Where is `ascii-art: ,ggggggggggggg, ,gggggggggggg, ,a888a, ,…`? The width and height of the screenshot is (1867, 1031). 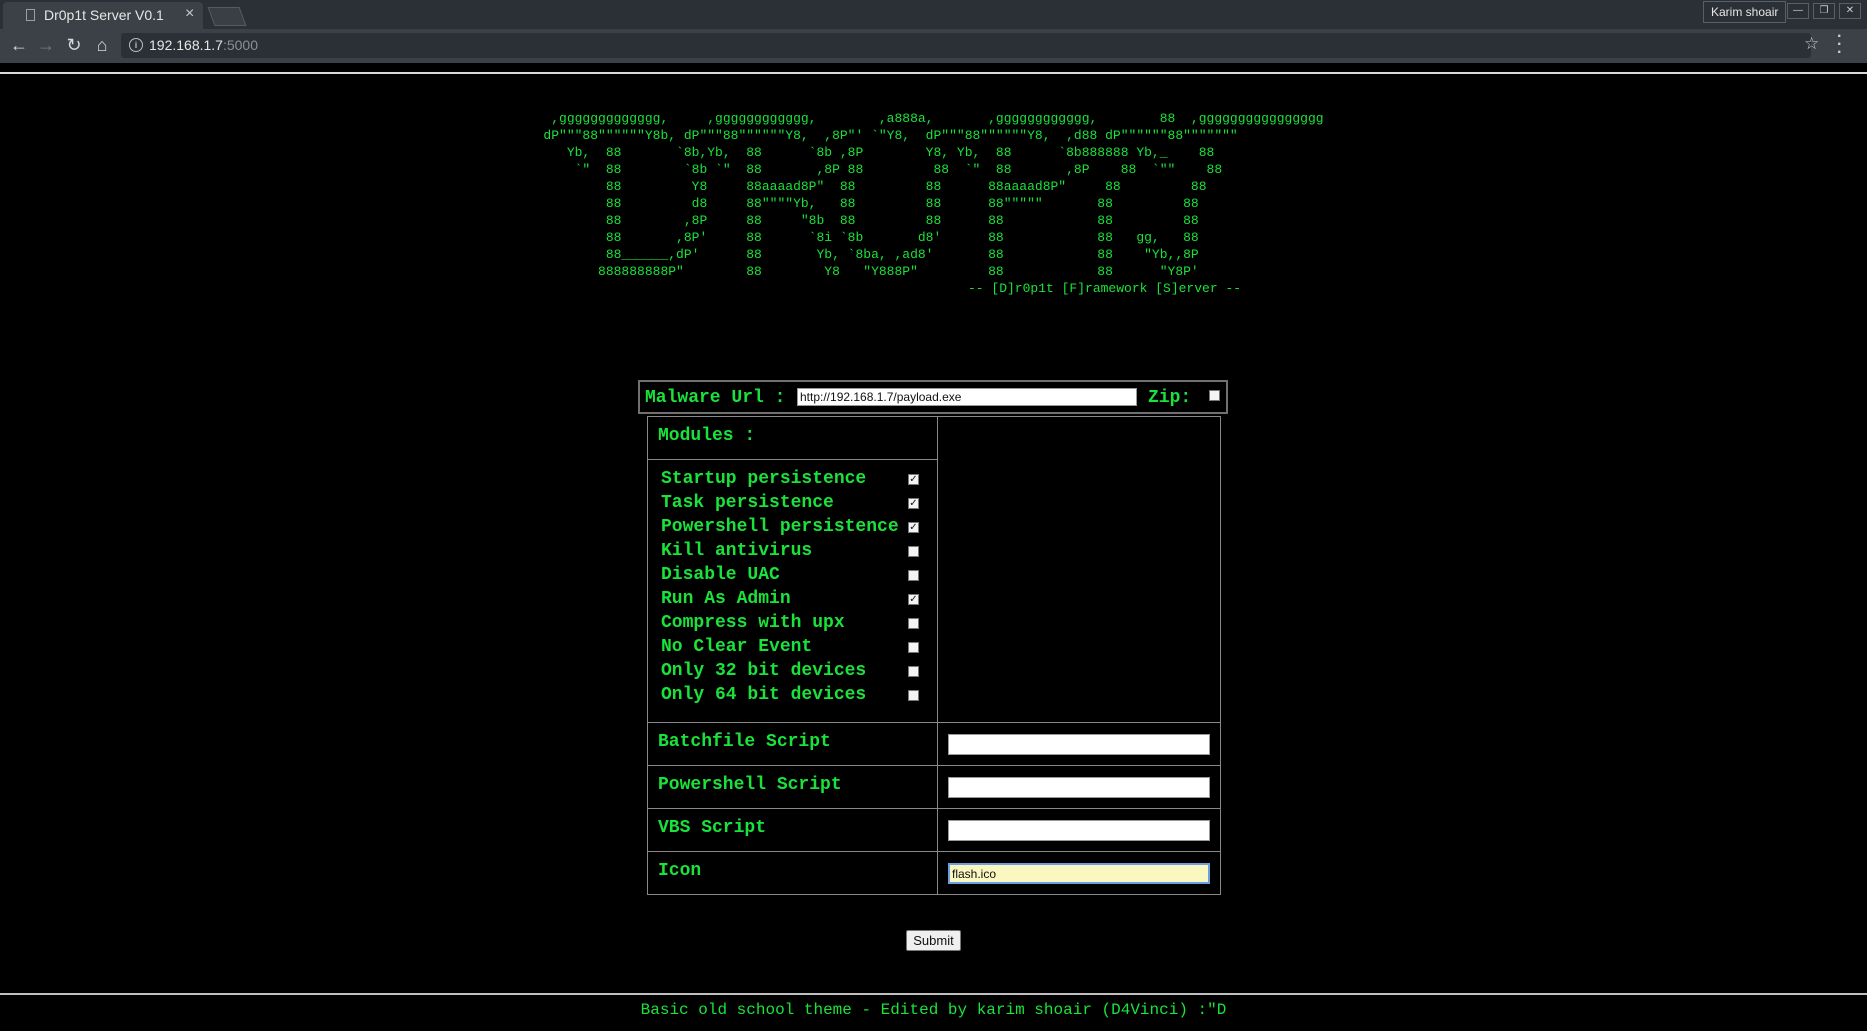 ascii-art: ,ggggggggggggg, ,gggggggggggg, ,a888a, ,… is located at coordinates (933, 195).